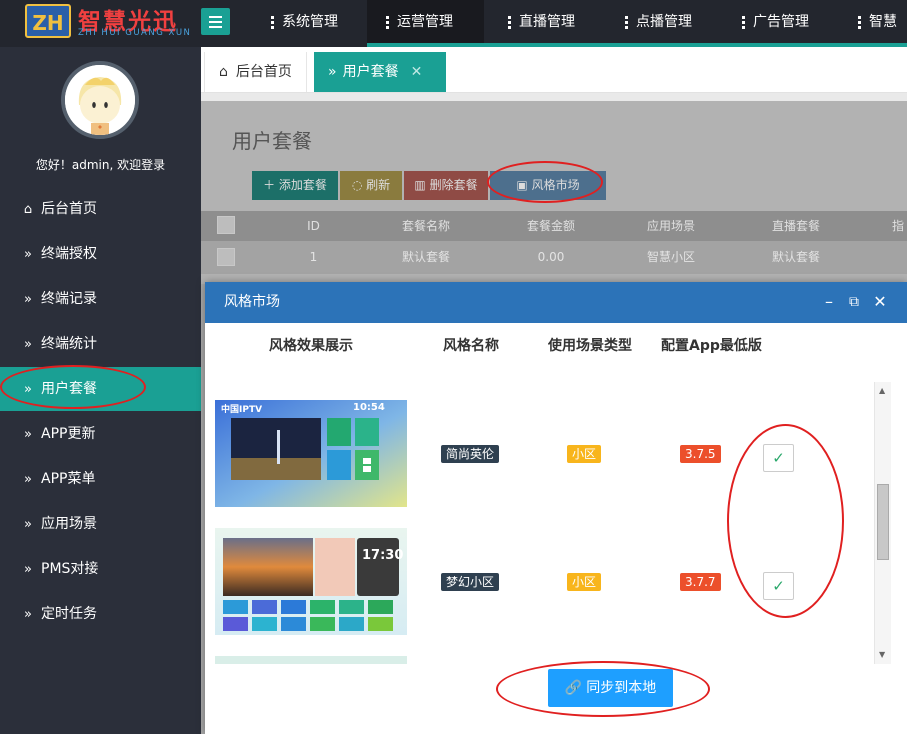  I want to click on table-row: 1 默认套餐 0.00 智慧小区 默认套餐, so click(554, 257).